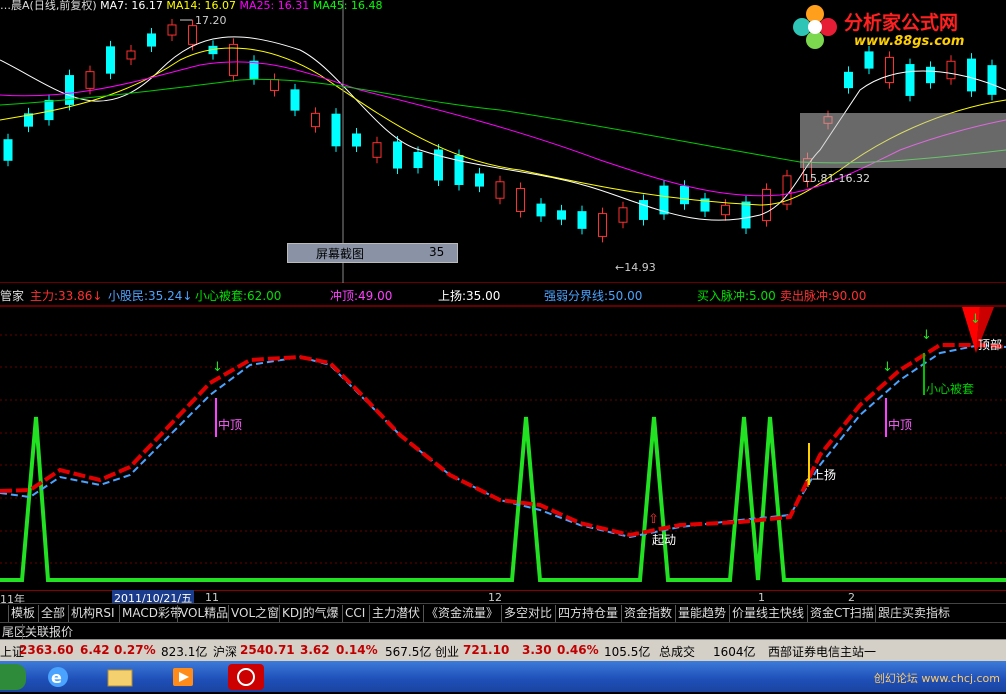  What do you see at coordinates (22, 613) in the screenshot?
I see `indicator-tab: 模板` at bounding box center [22, 613].